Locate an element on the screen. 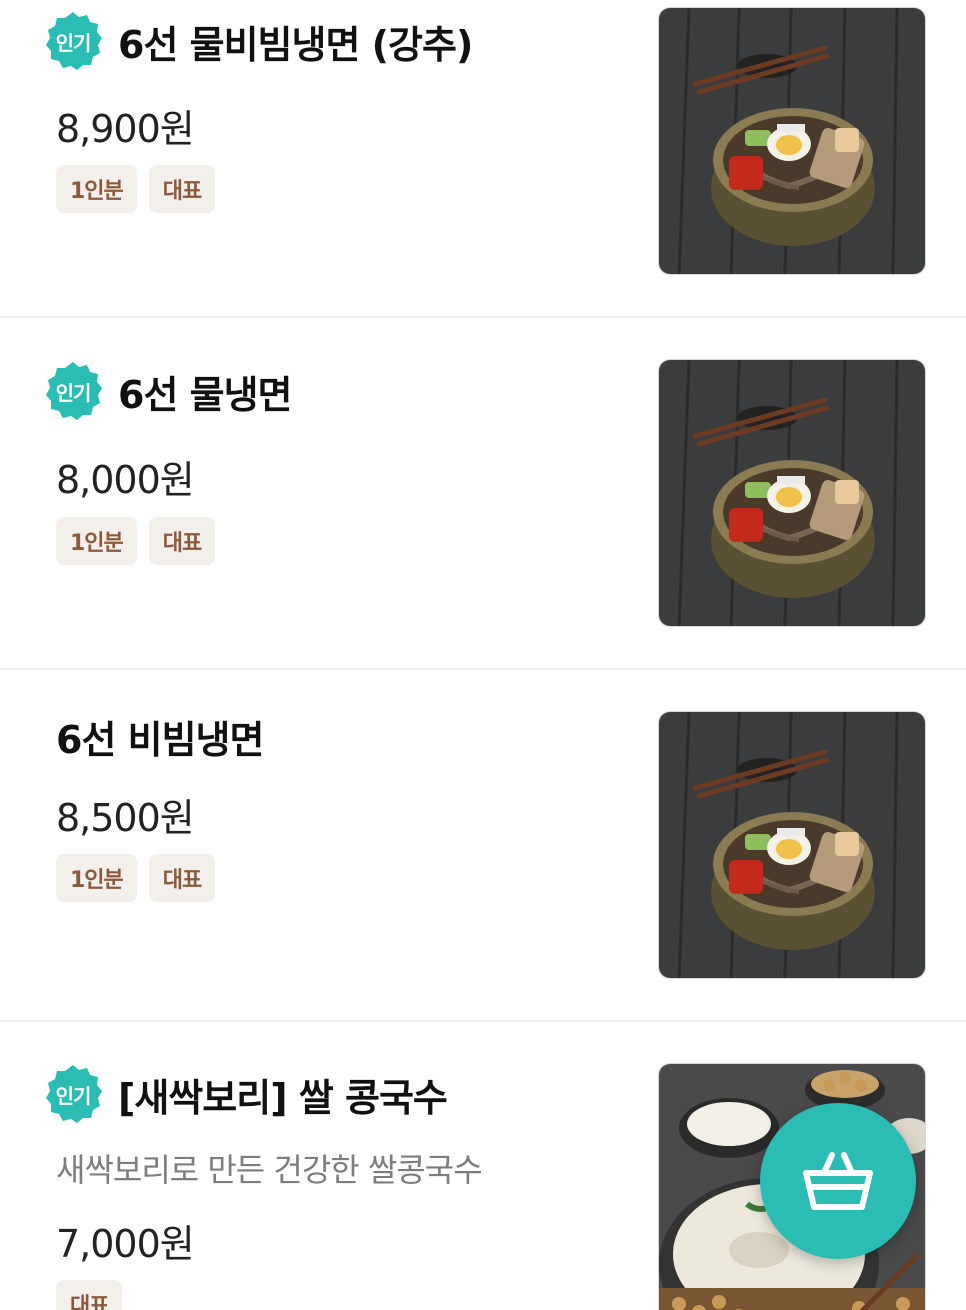  menu-item-price: 8,900원 is located at coordinates (125, 129).